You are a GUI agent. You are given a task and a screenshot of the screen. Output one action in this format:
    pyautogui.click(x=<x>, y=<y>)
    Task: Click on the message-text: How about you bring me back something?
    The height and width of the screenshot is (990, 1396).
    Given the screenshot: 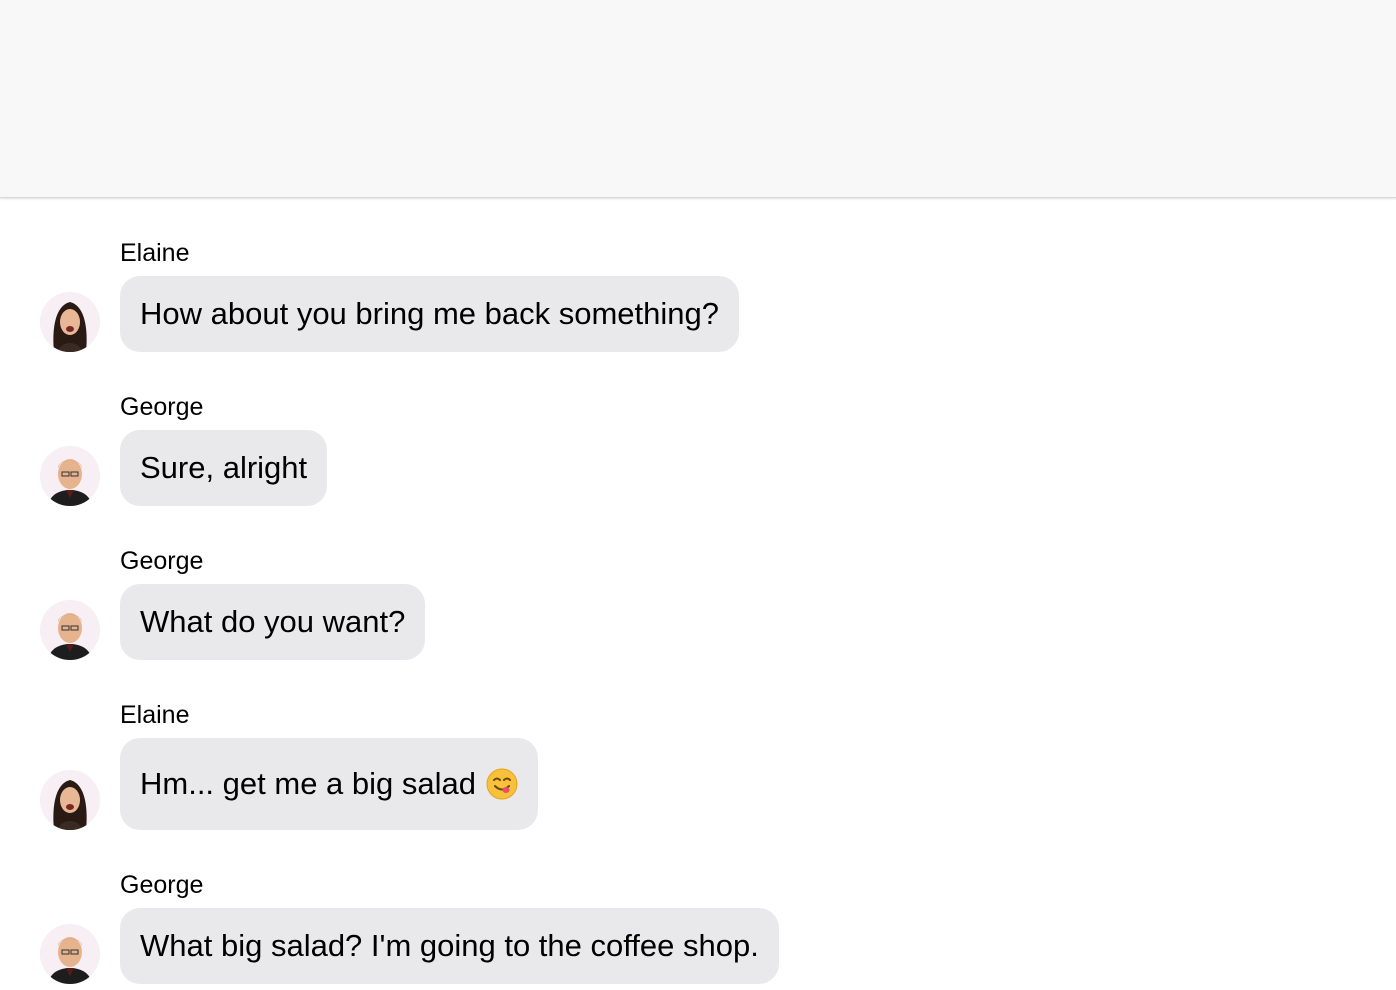 What is the action you would take?
    pyautogui.click(x=429, y=313)
    